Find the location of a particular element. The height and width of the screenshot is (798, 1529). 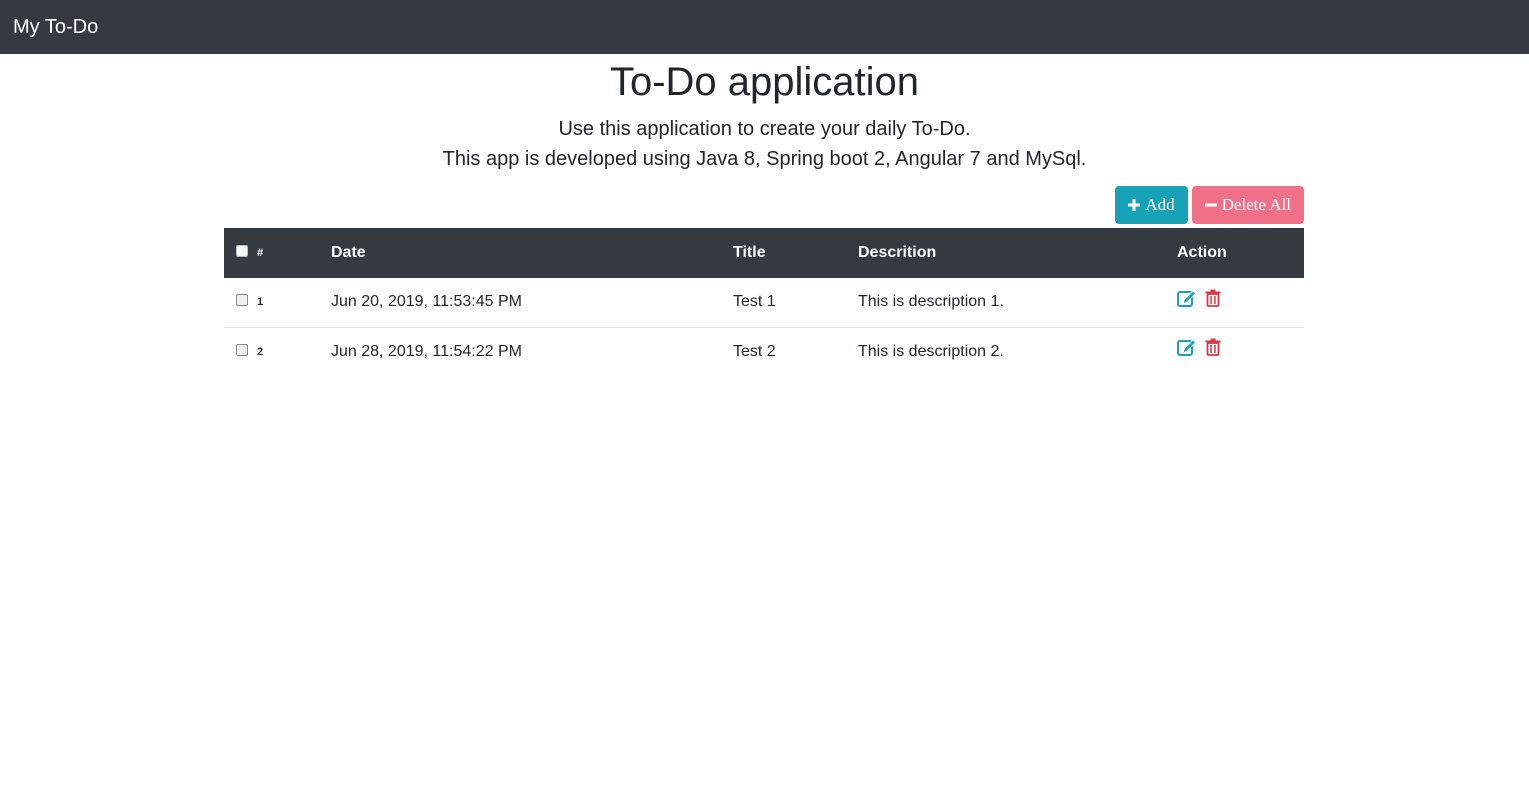

add-button: Add is located at coordinates (1151, 205).